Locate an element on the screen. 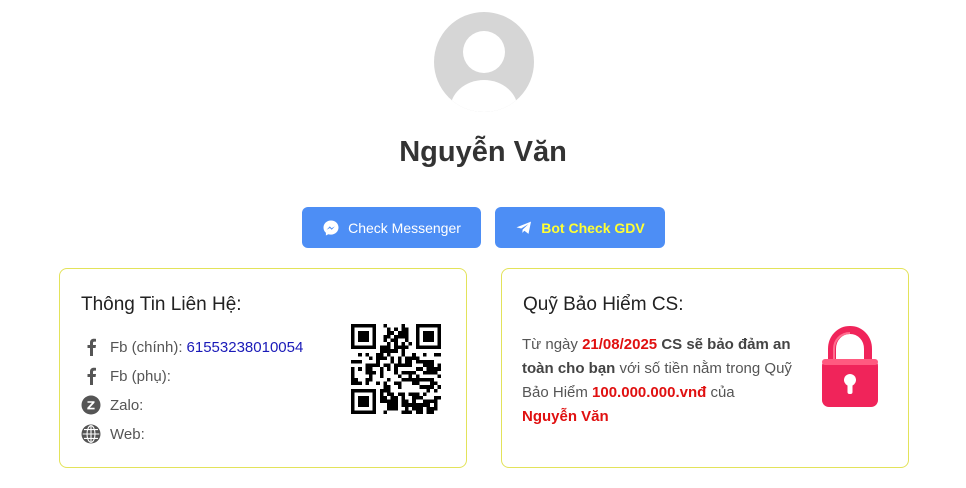  insurance-fund-title: Quỹ Bảo Hiểm CS: is located at coordinates (603, 304).